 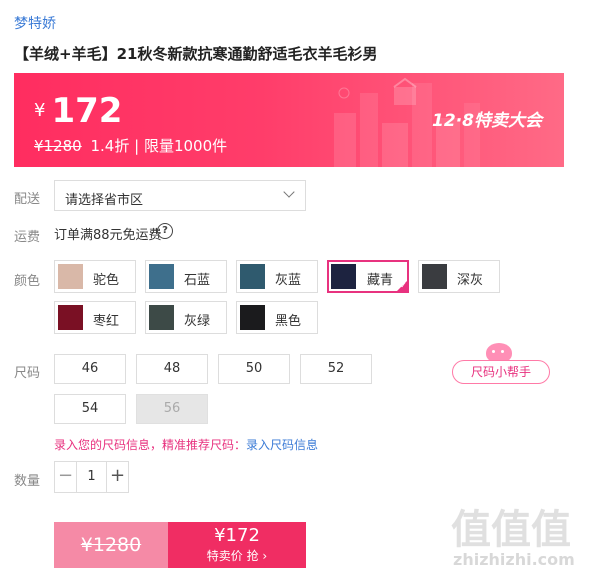 I want to click on watermark-logo: 值值值, so click(x=511, y=530).